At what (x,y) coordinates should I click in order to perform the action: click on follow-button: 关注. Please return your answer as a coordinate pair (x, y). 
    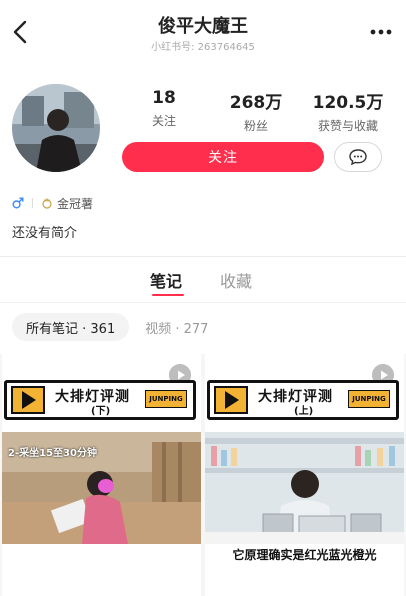
    Looking at the image, I should click on (223, 157).